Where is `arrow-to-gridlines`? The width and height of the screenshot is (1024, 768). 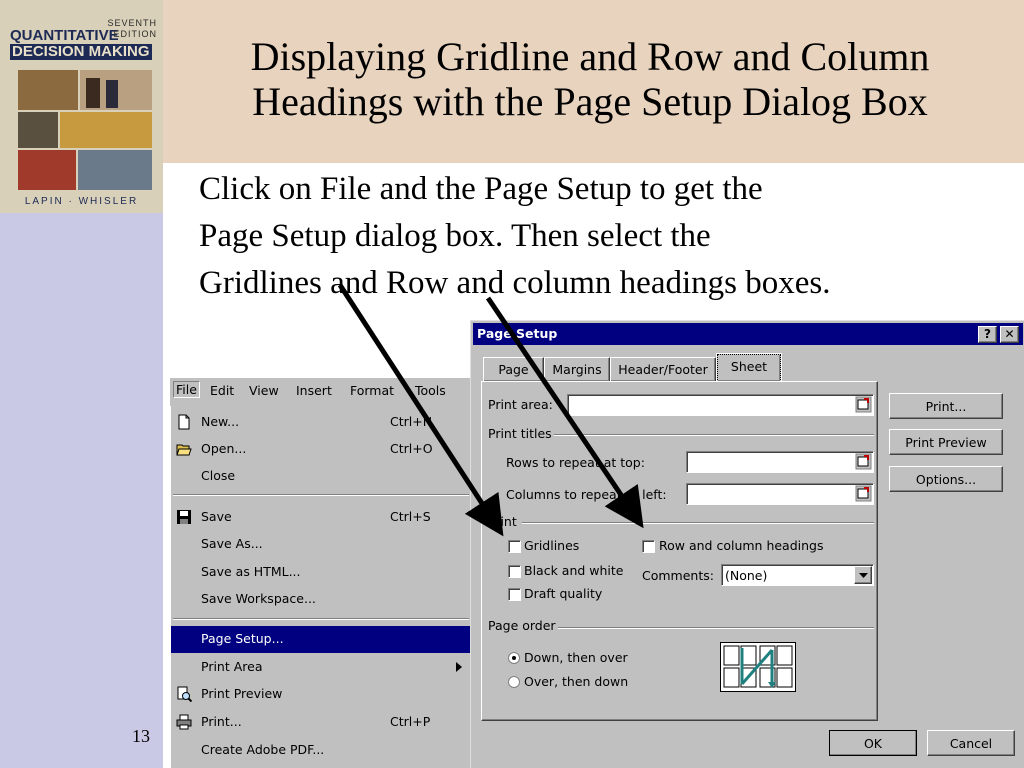
arrow-to-gridlines is located at coordinates (420, 410).